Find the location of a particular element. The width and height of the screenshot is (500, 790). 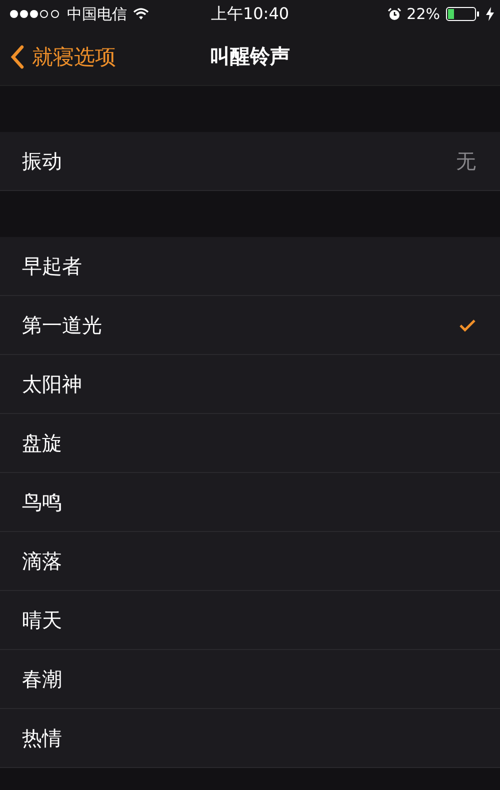

tone-row: 鸟鸣 is located at coordinates (250, 502).